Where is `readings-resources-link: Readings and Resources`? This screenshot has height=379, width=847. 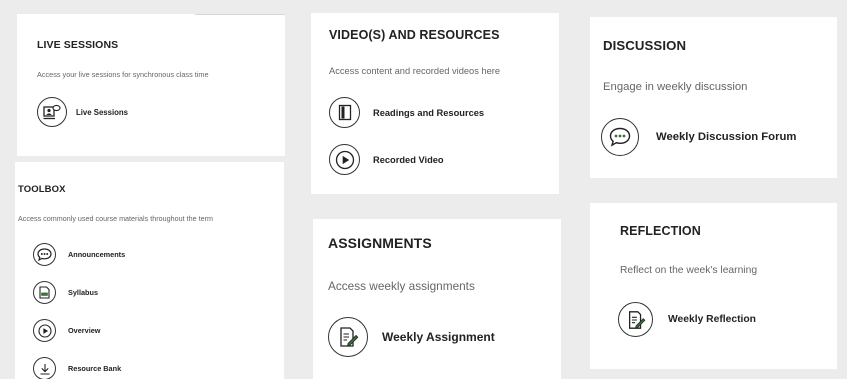 readings-resources-link: Readings and Resources is located at coordinates (406, 112).